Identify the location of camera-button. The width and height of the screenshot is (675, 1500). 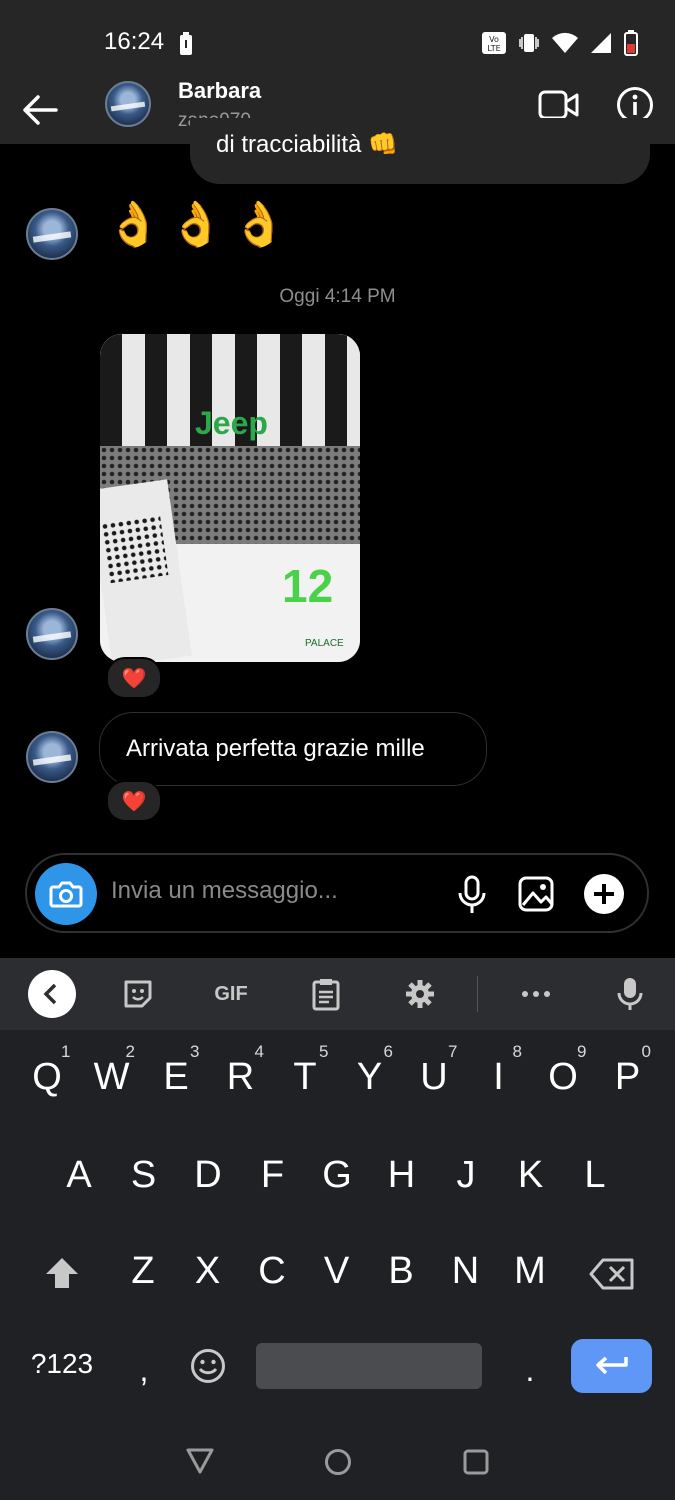
(66, 894).